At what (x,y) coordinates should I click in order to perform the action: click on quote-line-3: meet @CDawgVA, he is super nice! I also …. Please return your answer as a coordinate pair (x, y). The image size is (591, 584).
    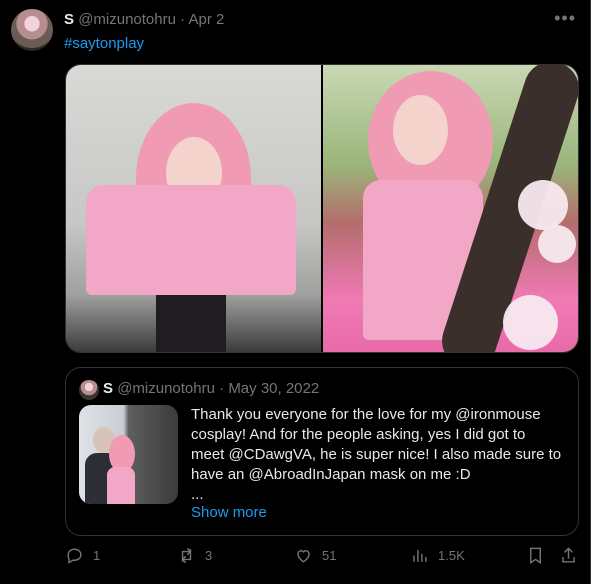
    Looking at the image, I should click on (376, 454).